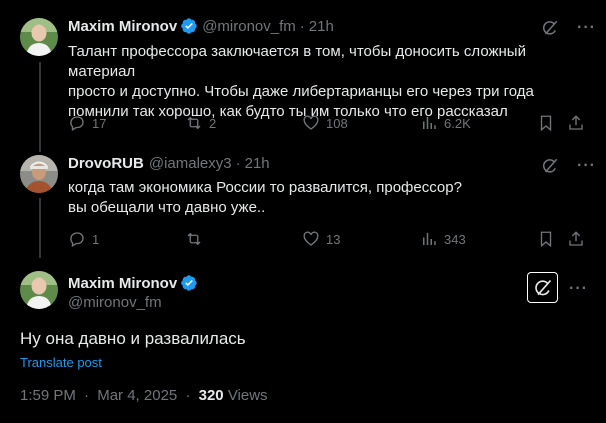 The width and height of the screenshot is (606, 423). Describe the element at coordinates (337, 123) in the screenshot. I see `like-count: 108` at that location.